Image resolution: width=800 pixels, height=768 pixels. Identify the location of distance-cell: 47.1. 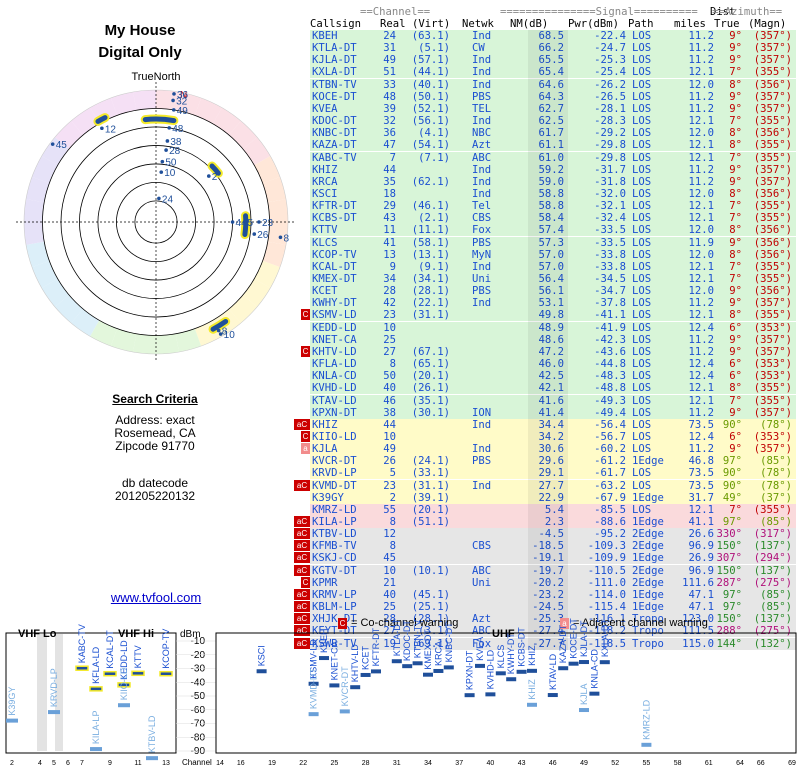
(701, 594).